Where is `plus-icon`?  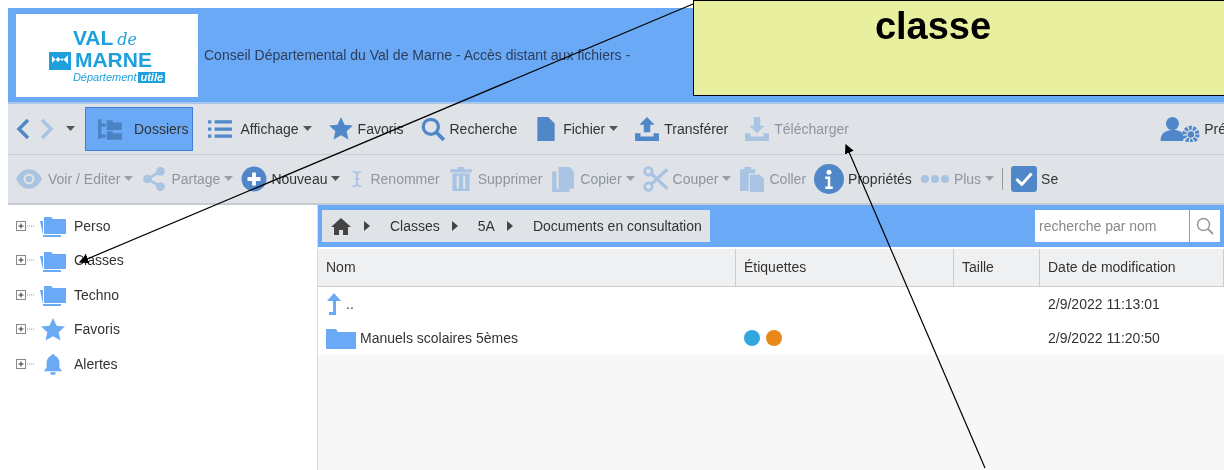 plus-icon is located at coordinates (254, 179).